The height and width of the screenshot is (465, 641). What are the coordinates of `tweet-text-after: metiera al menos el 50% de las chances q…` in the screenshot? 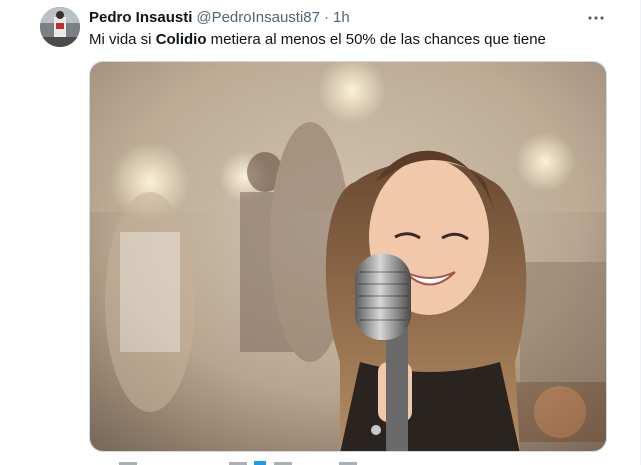 It's located at (376, 39).